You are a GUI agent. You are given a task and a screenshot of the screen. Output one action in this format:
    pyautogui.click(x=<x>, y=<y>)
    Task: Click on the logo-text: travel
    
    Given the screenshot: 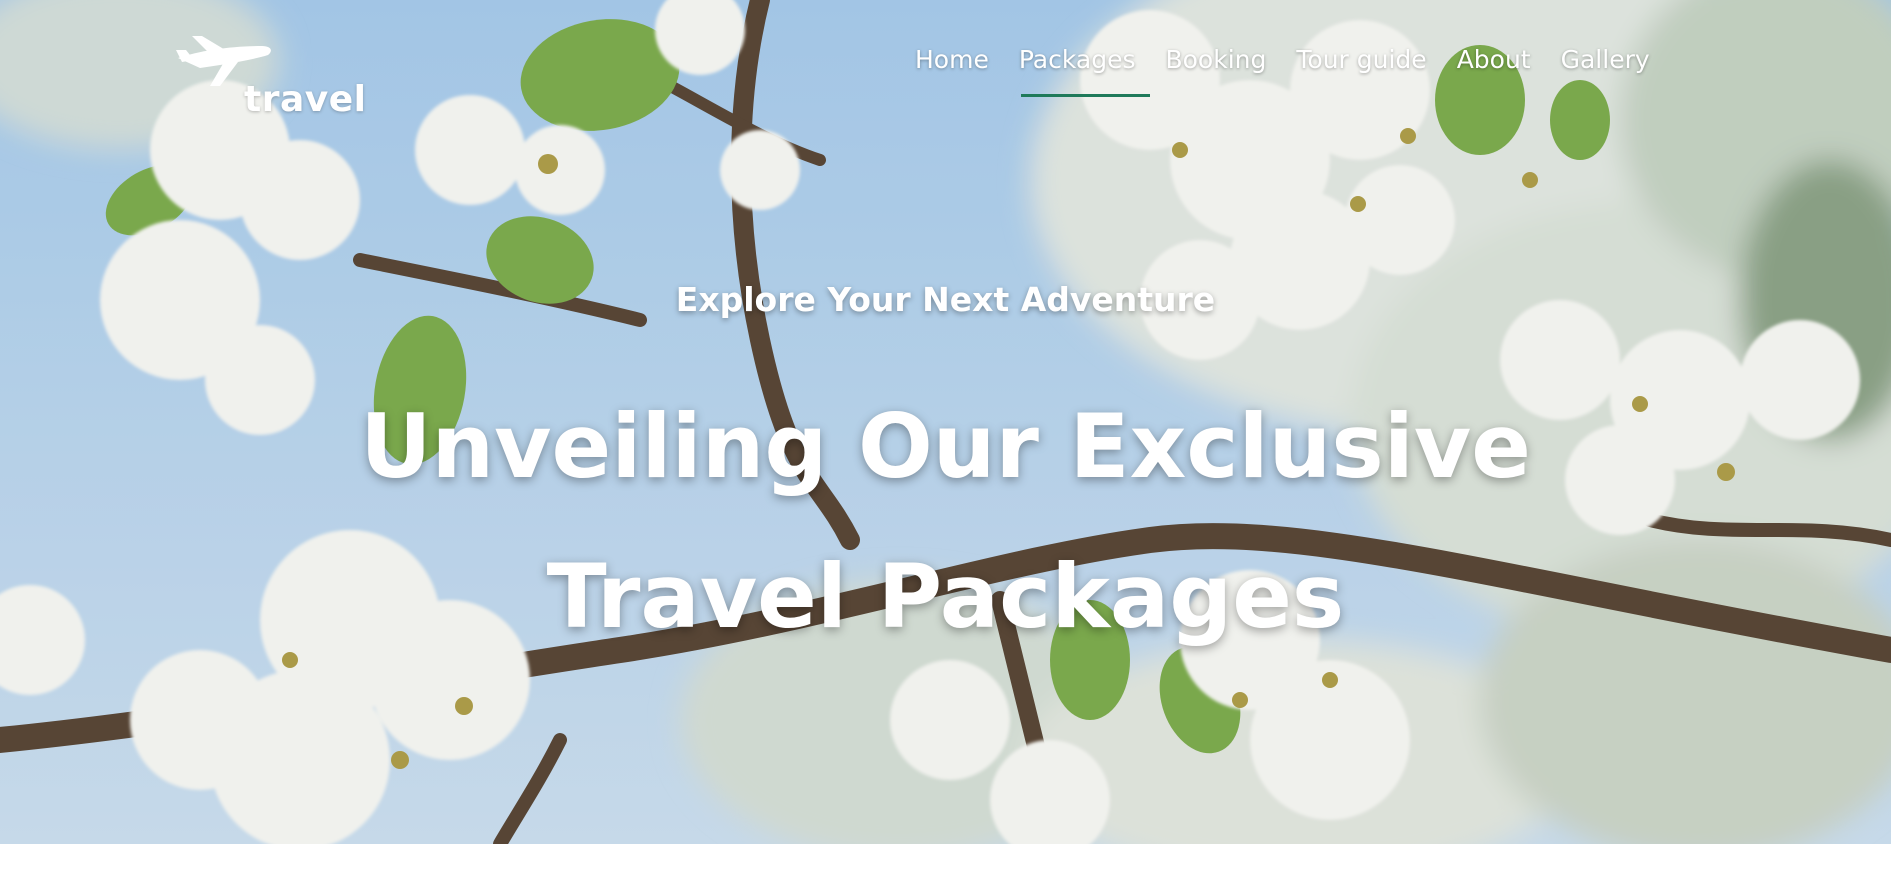 What is the action you would take?
    pyautogui.click(x=305, y=99)
    